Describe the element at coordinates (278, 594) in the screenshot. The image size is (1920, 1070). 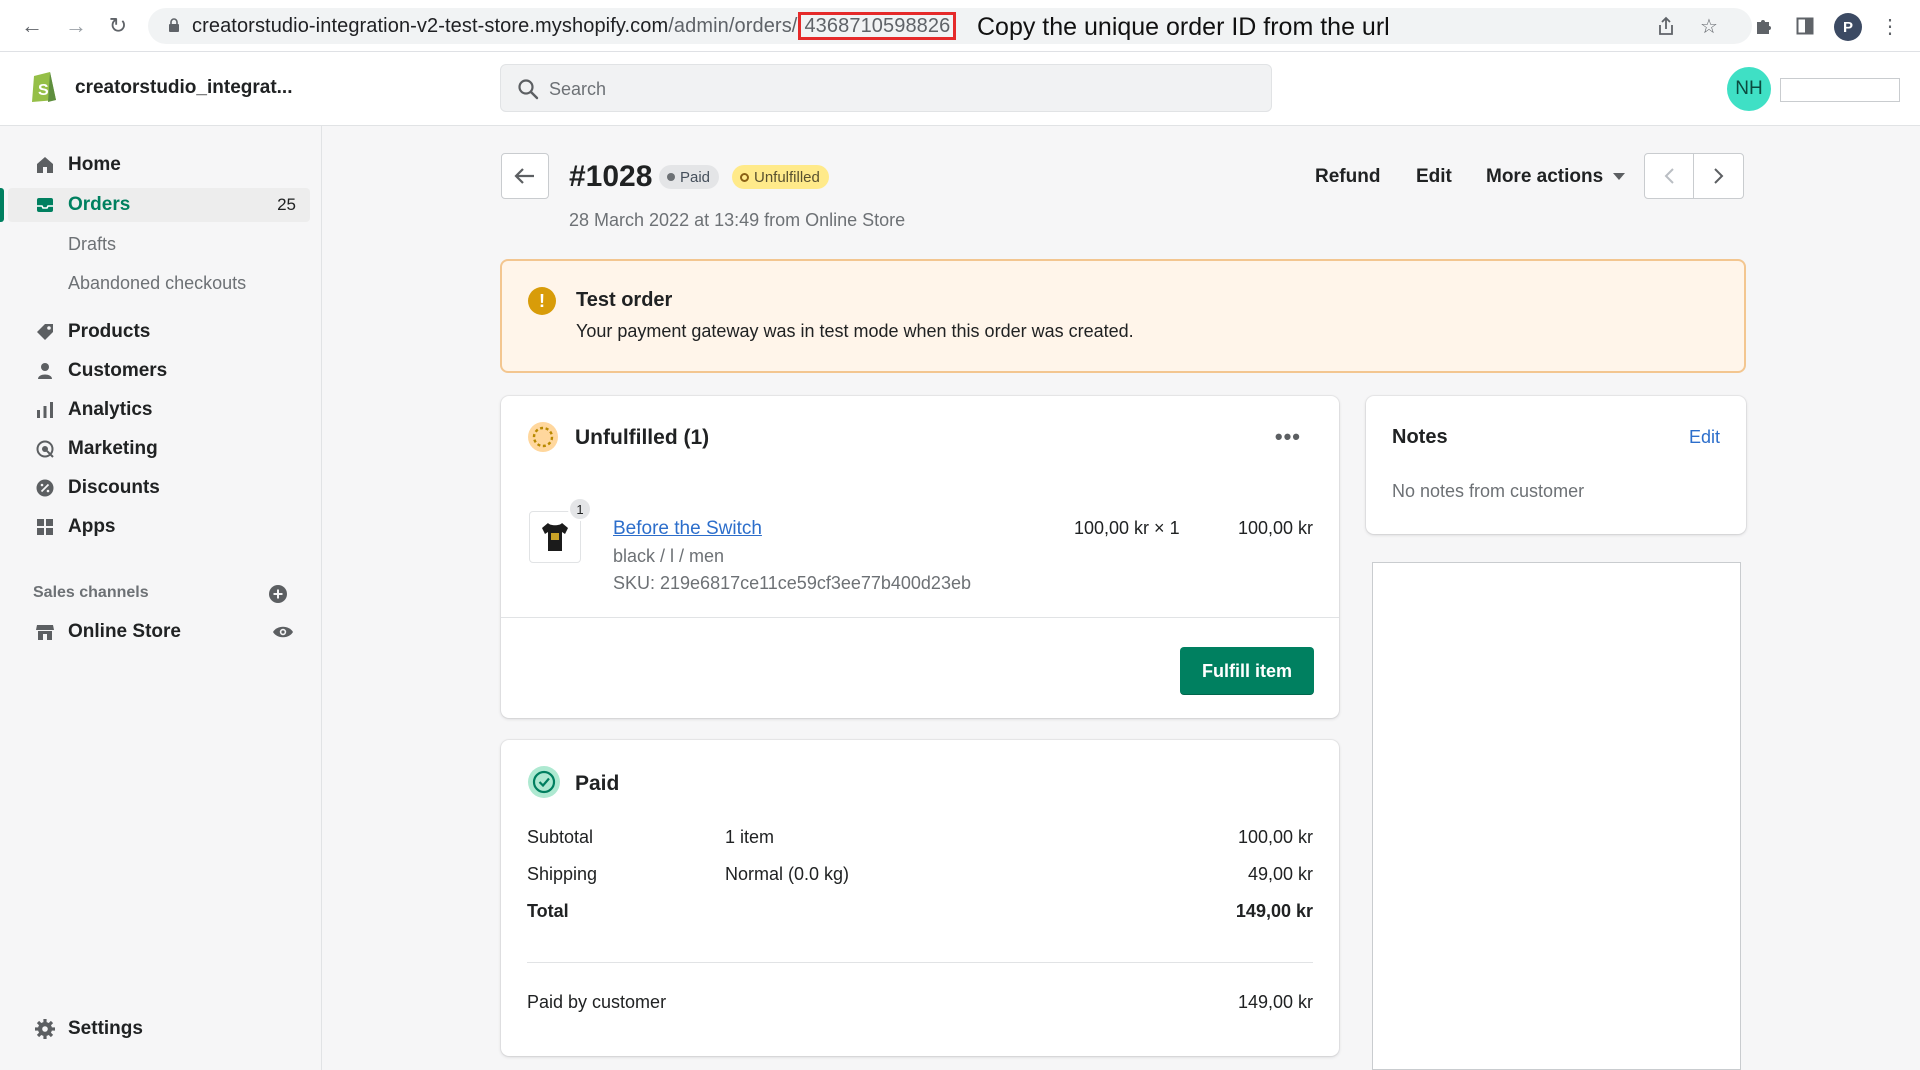
I see `add-channel-icon` at that location.